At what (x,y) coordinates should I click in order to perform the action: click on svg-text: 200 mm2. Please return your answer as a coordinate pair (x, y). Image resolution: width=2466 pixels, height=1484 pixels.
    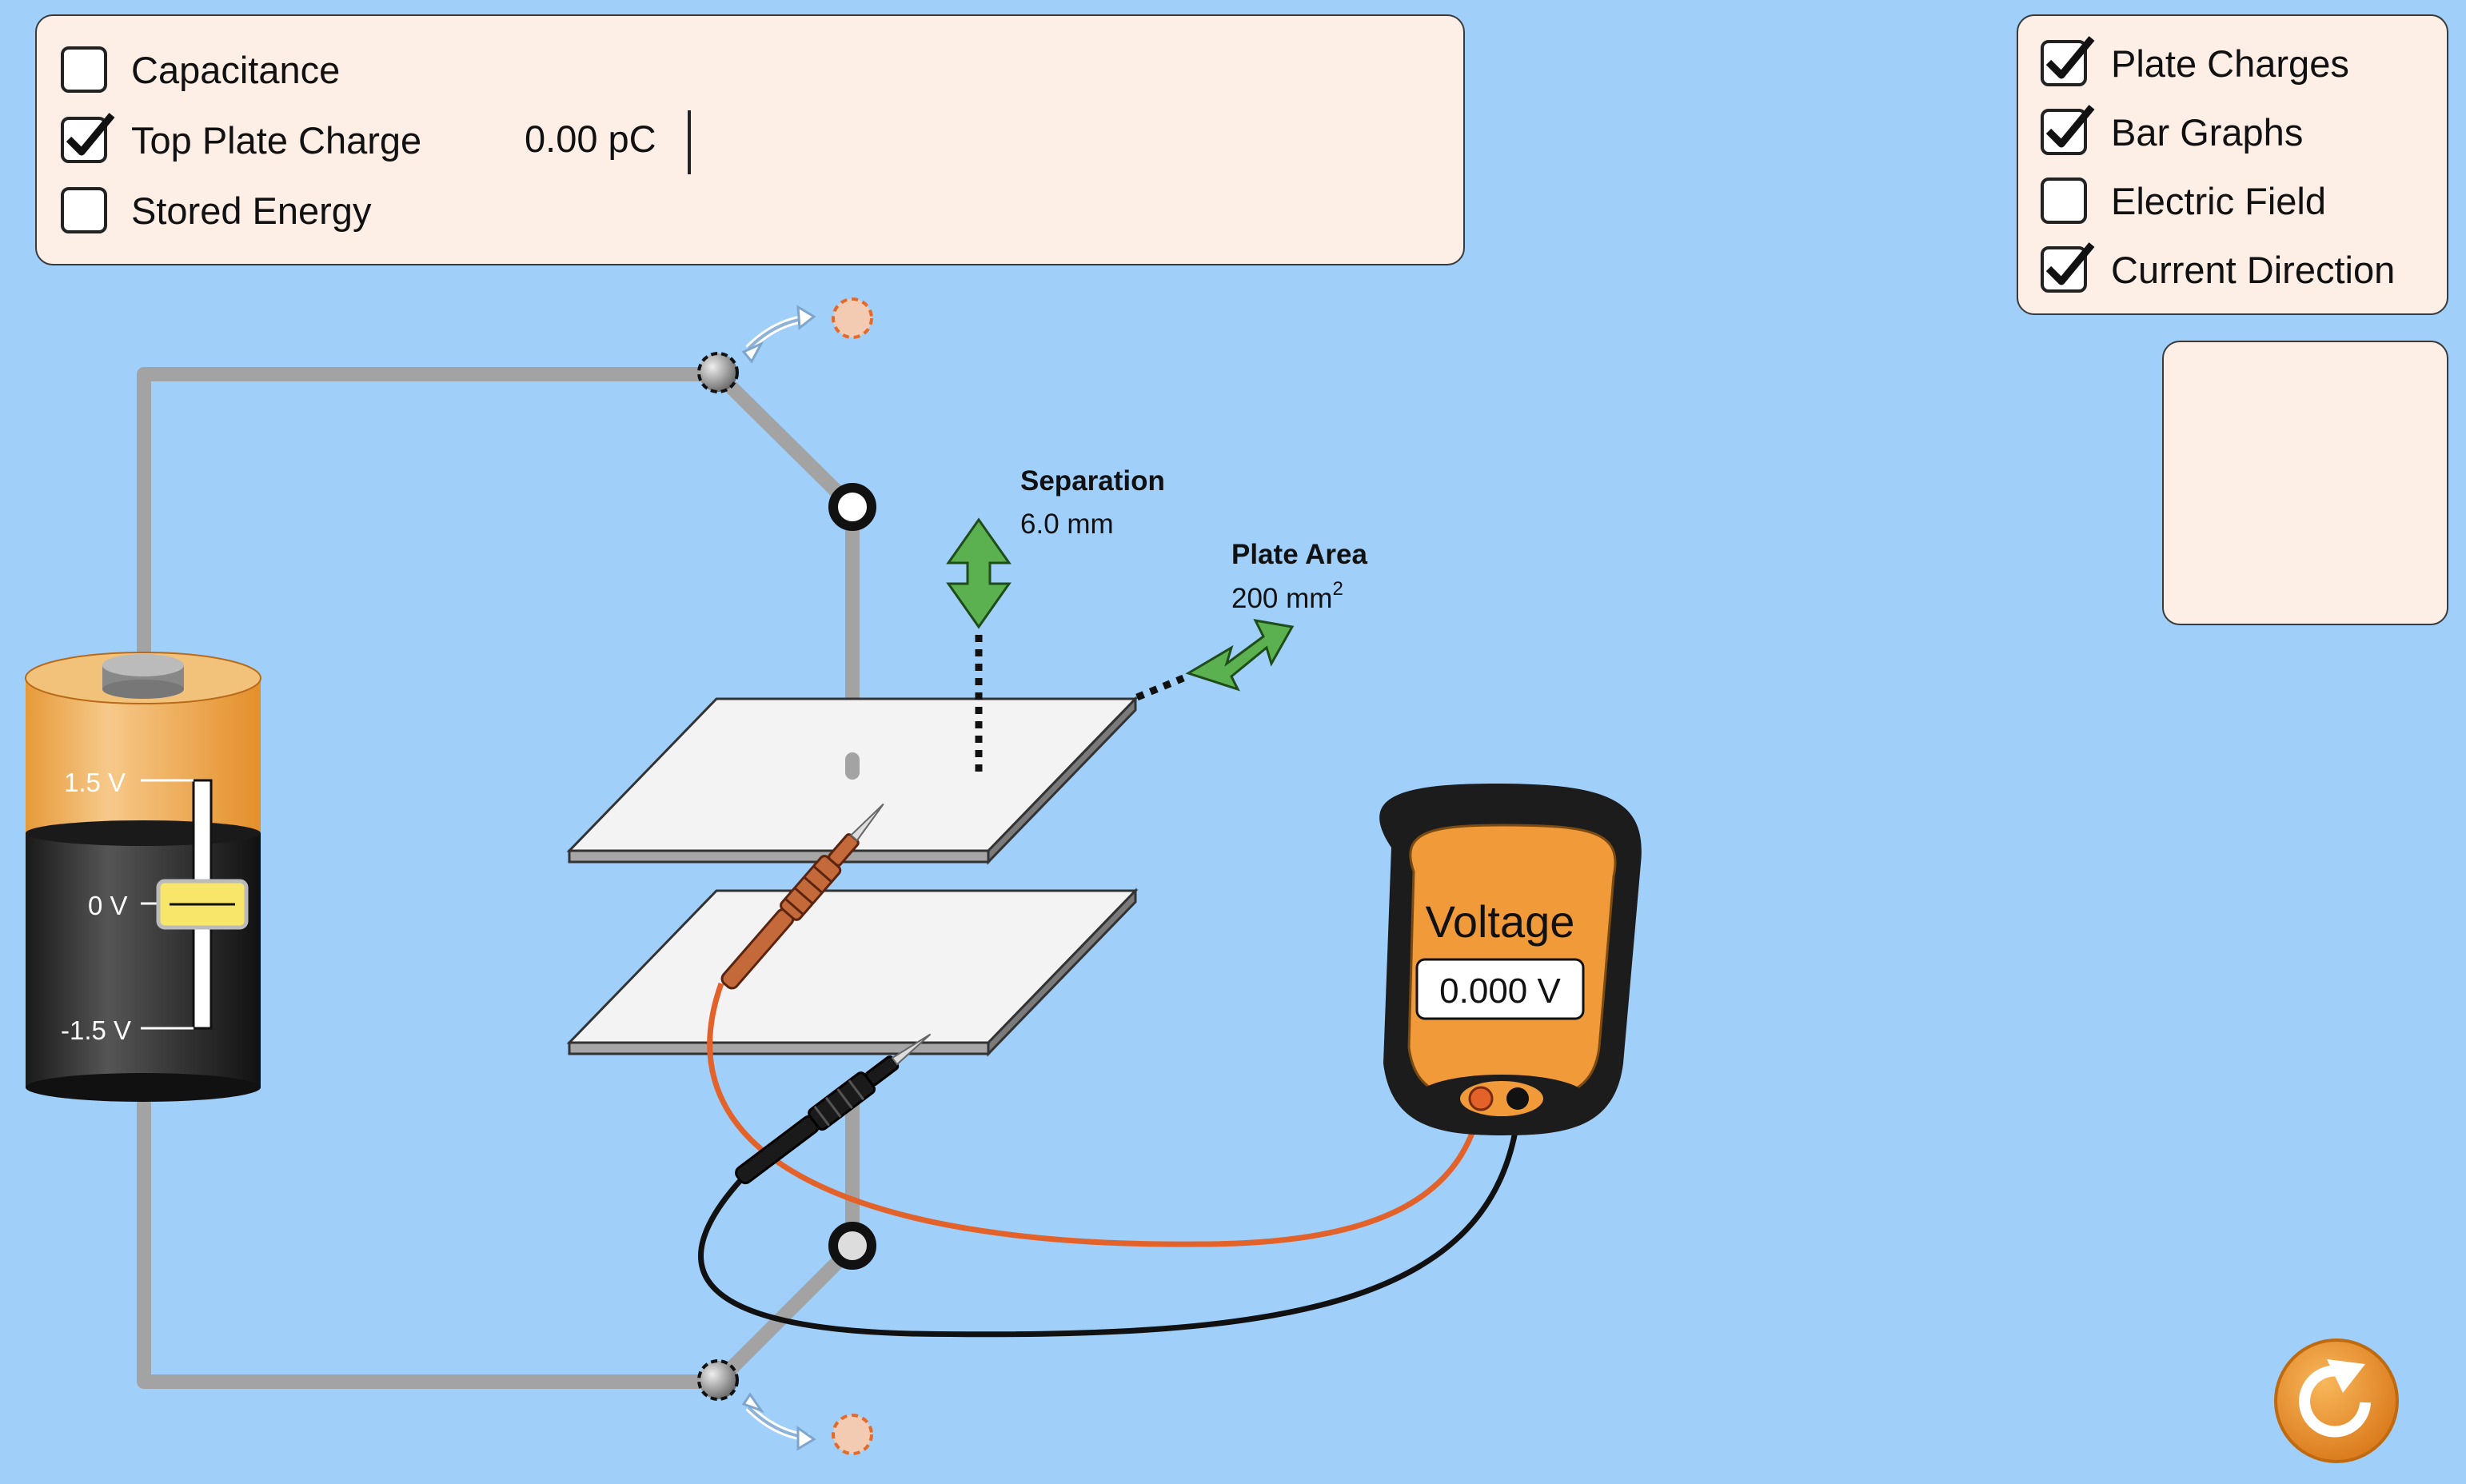
    Looking at the image, I should click on (1287, 596).